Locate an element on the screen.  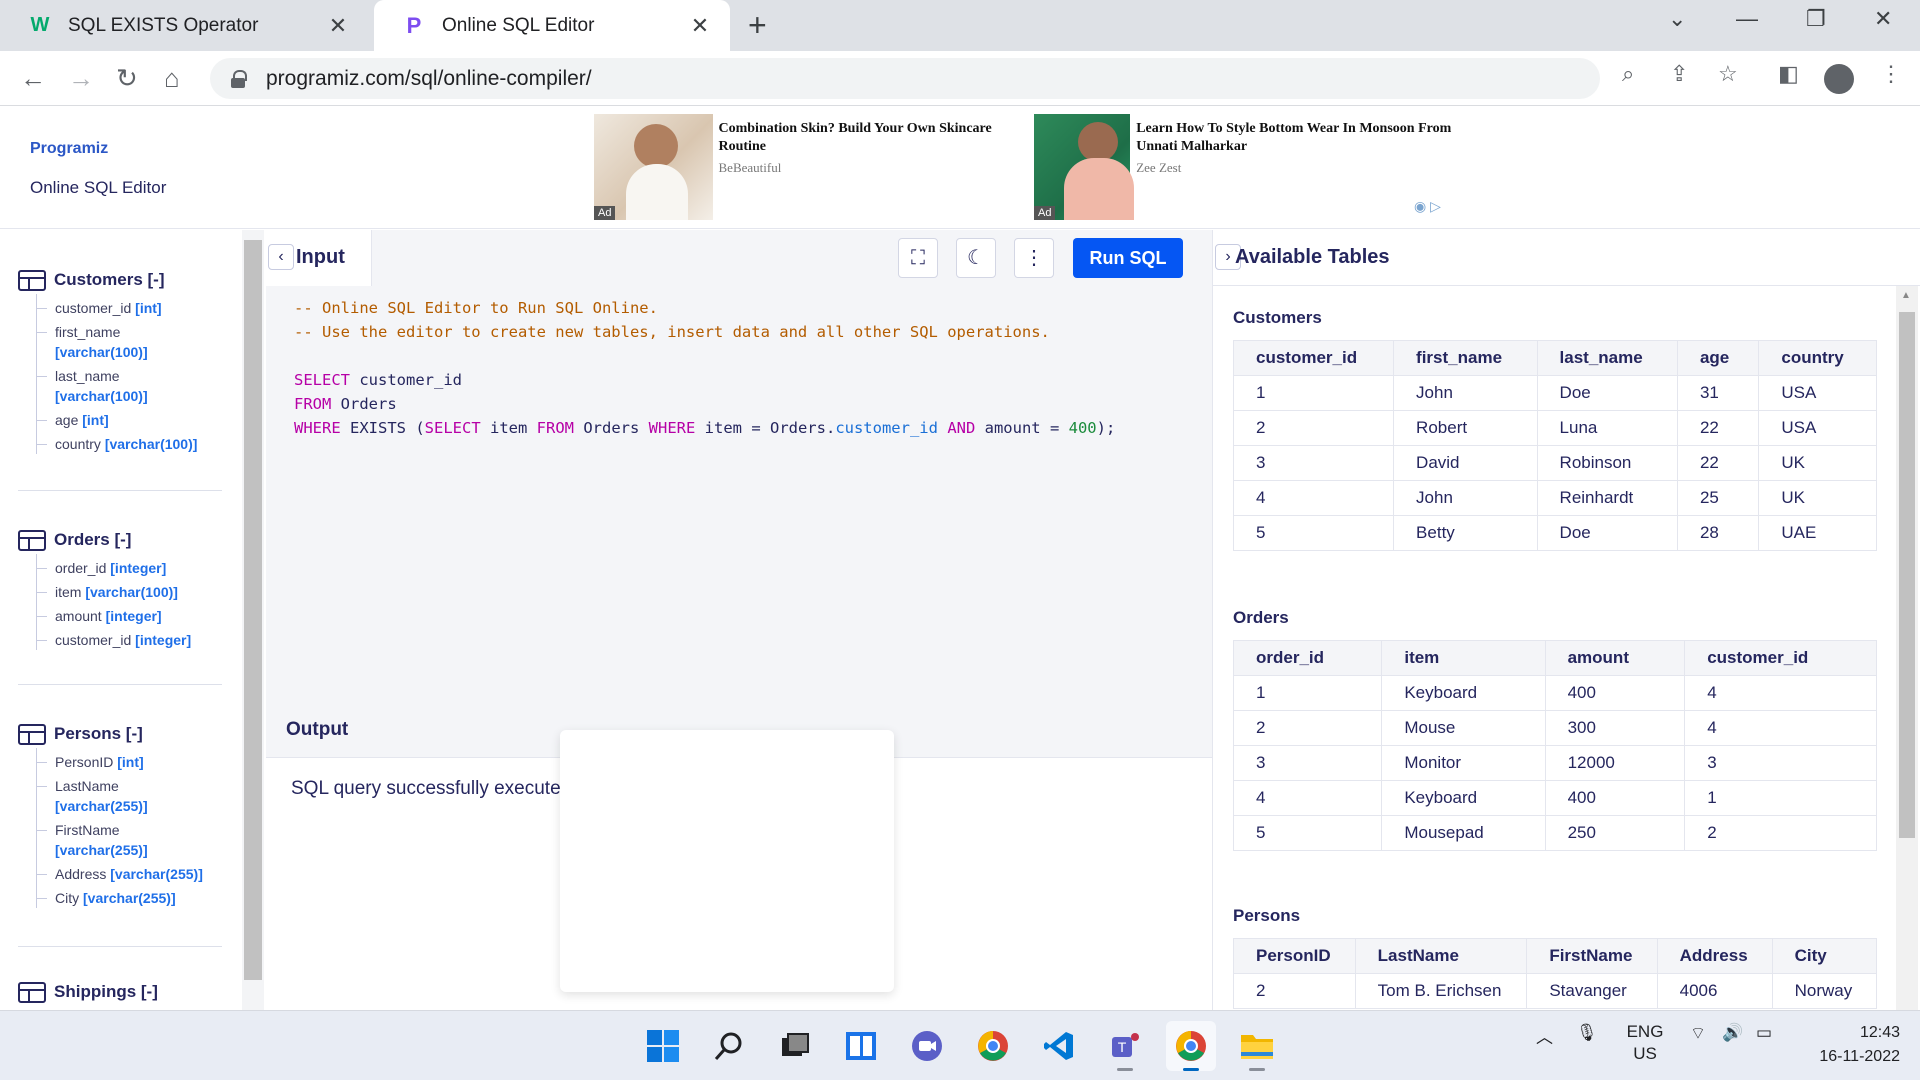
table-row: 2 Robert Luna 22 USA is located at coordinates (1554, 428).